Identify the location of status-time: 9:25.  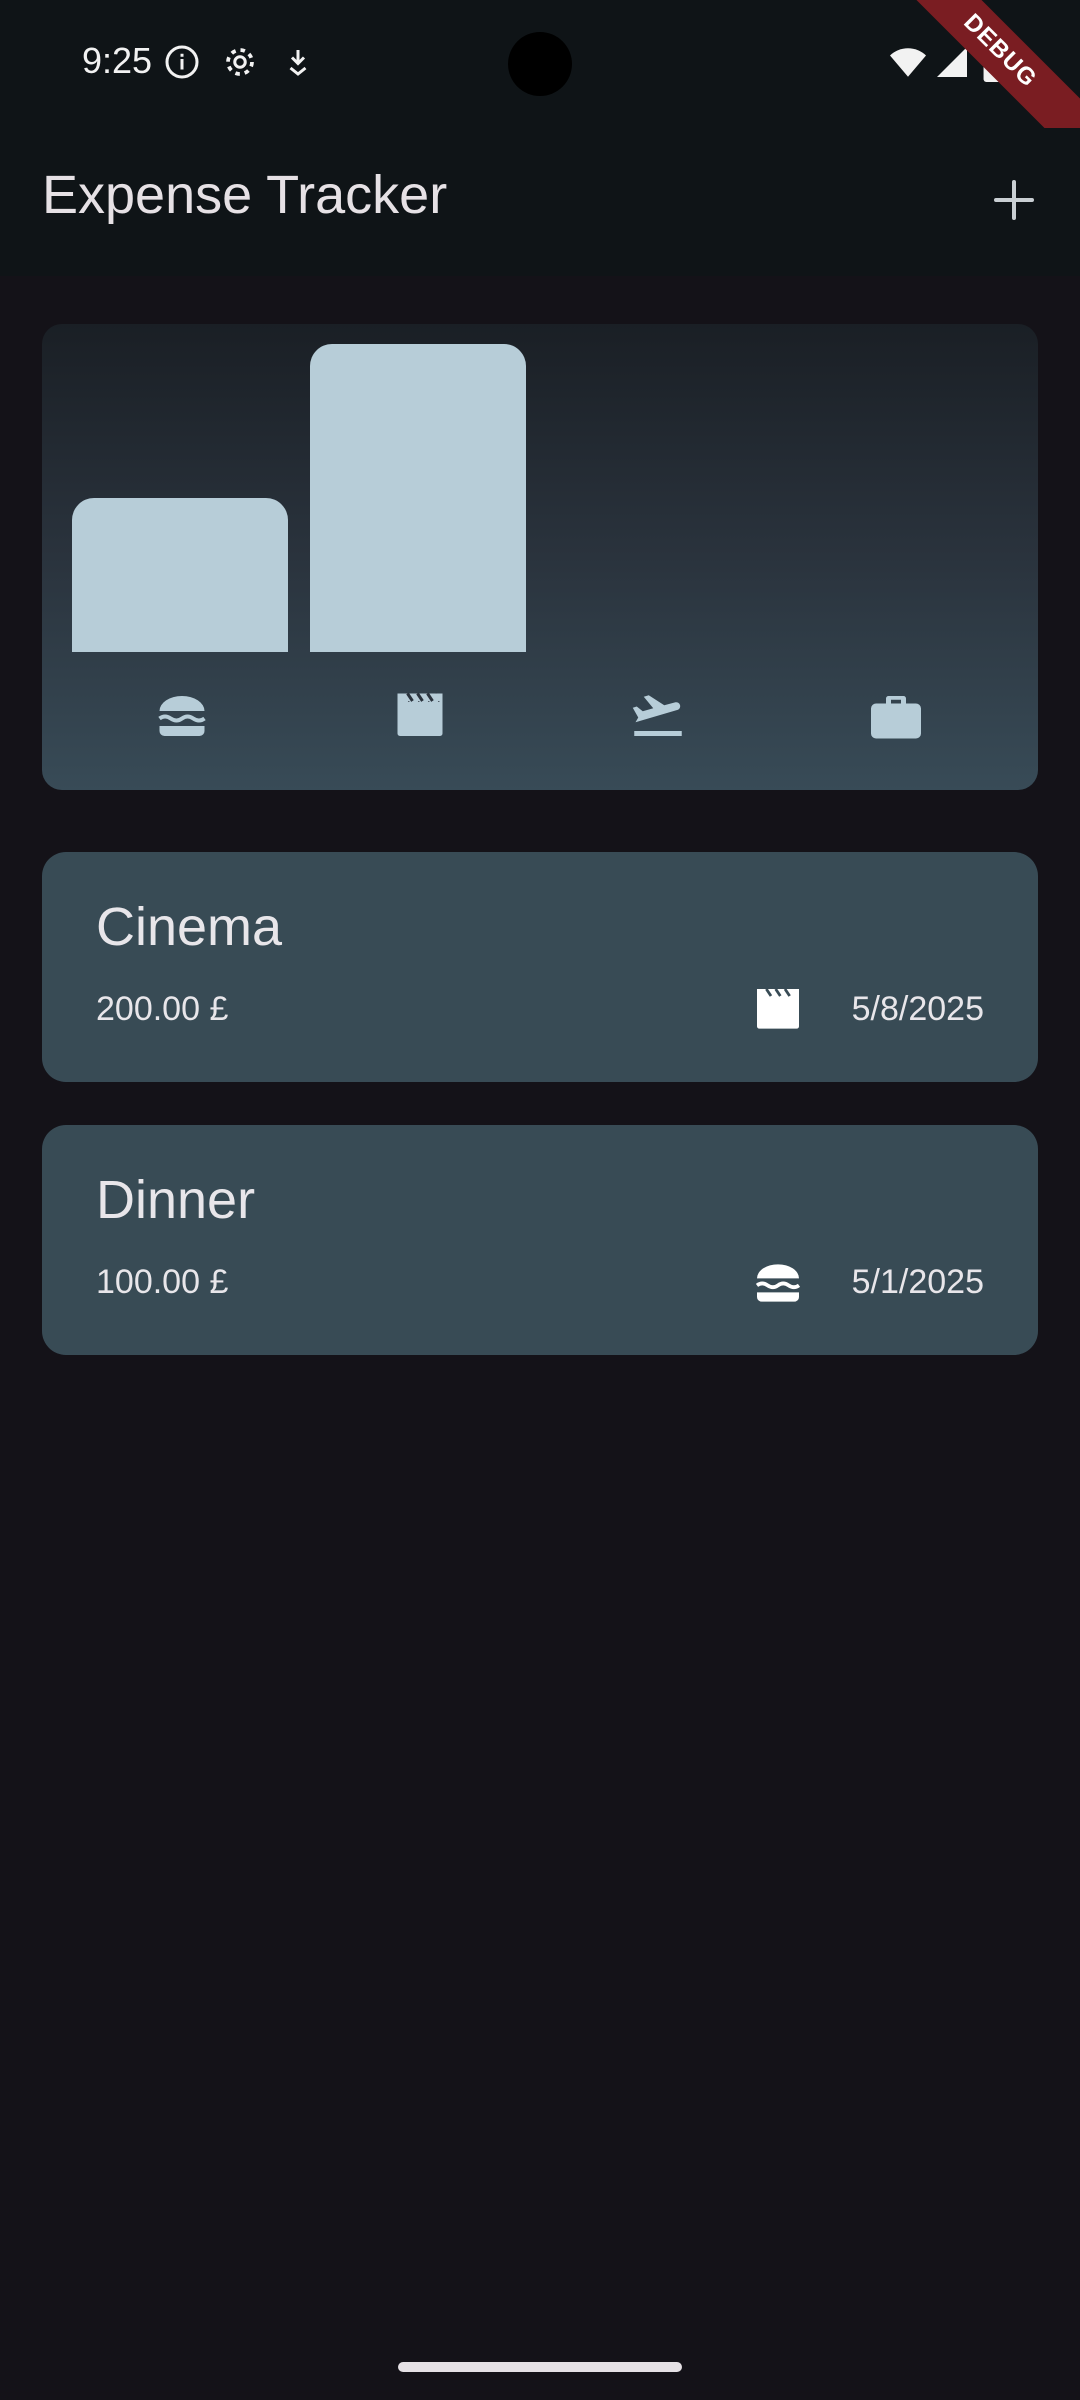
(117, 60).